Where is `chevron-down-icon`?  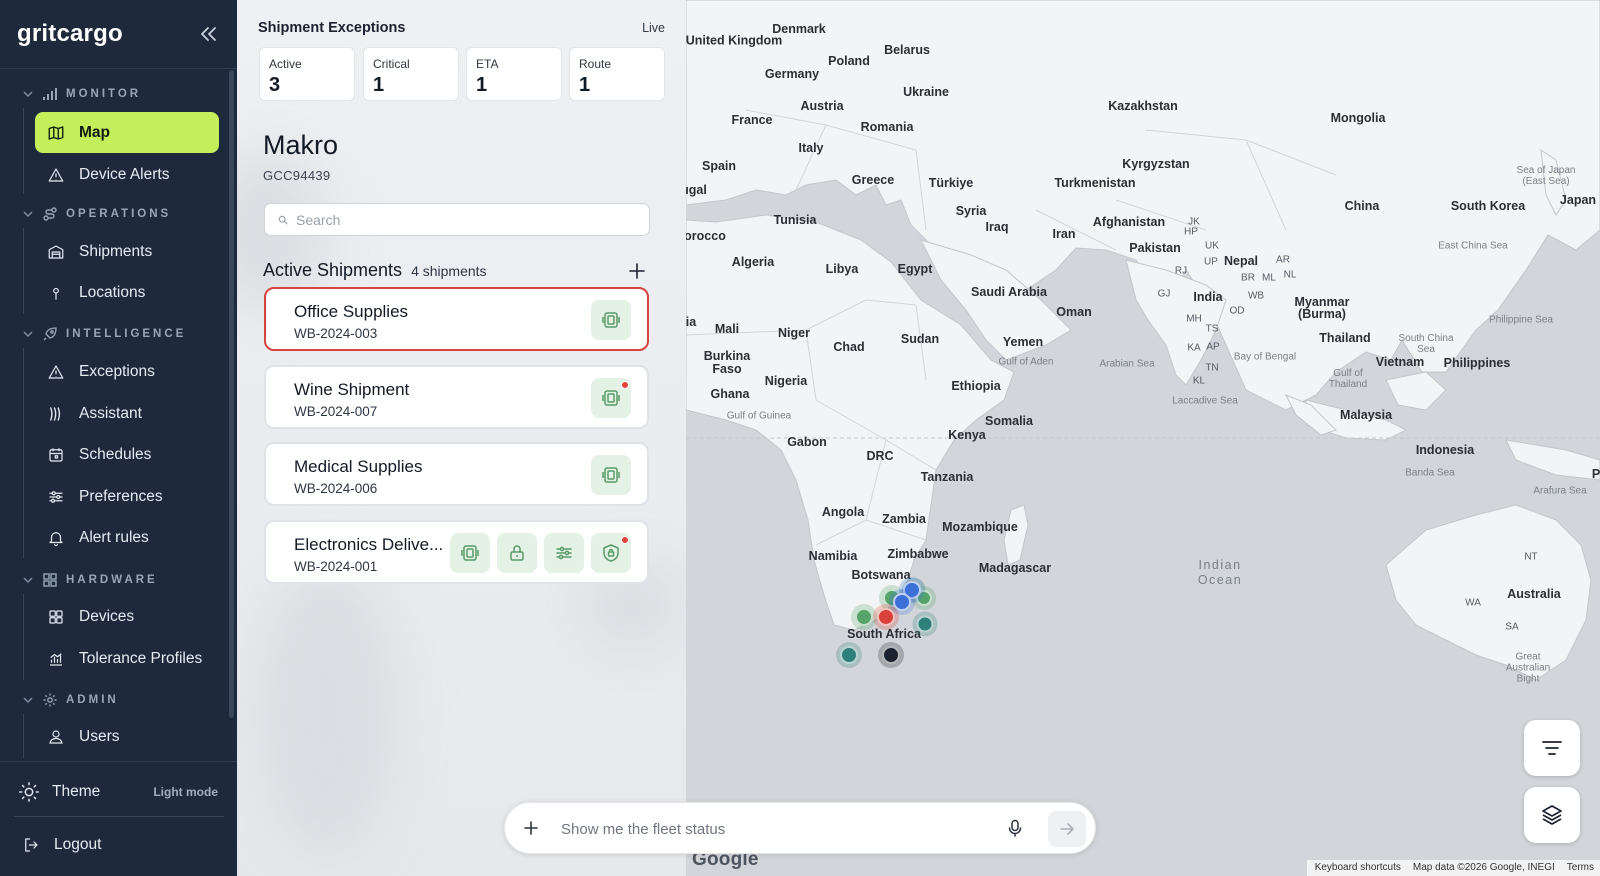
chevron-down-icon is located at coordinates (28, 580).